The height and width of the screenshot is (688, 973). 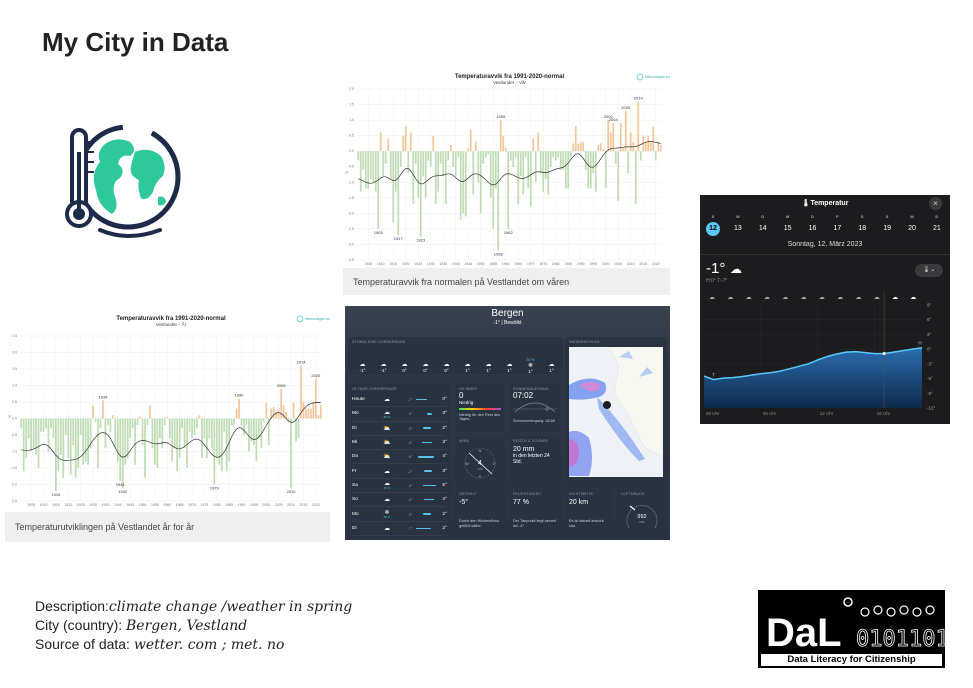 What do you see at coordinates (642, 513) in the screenshot?
I see `pressure-card: Luftdruck 992 hPa` at bounding box center [642, 513].